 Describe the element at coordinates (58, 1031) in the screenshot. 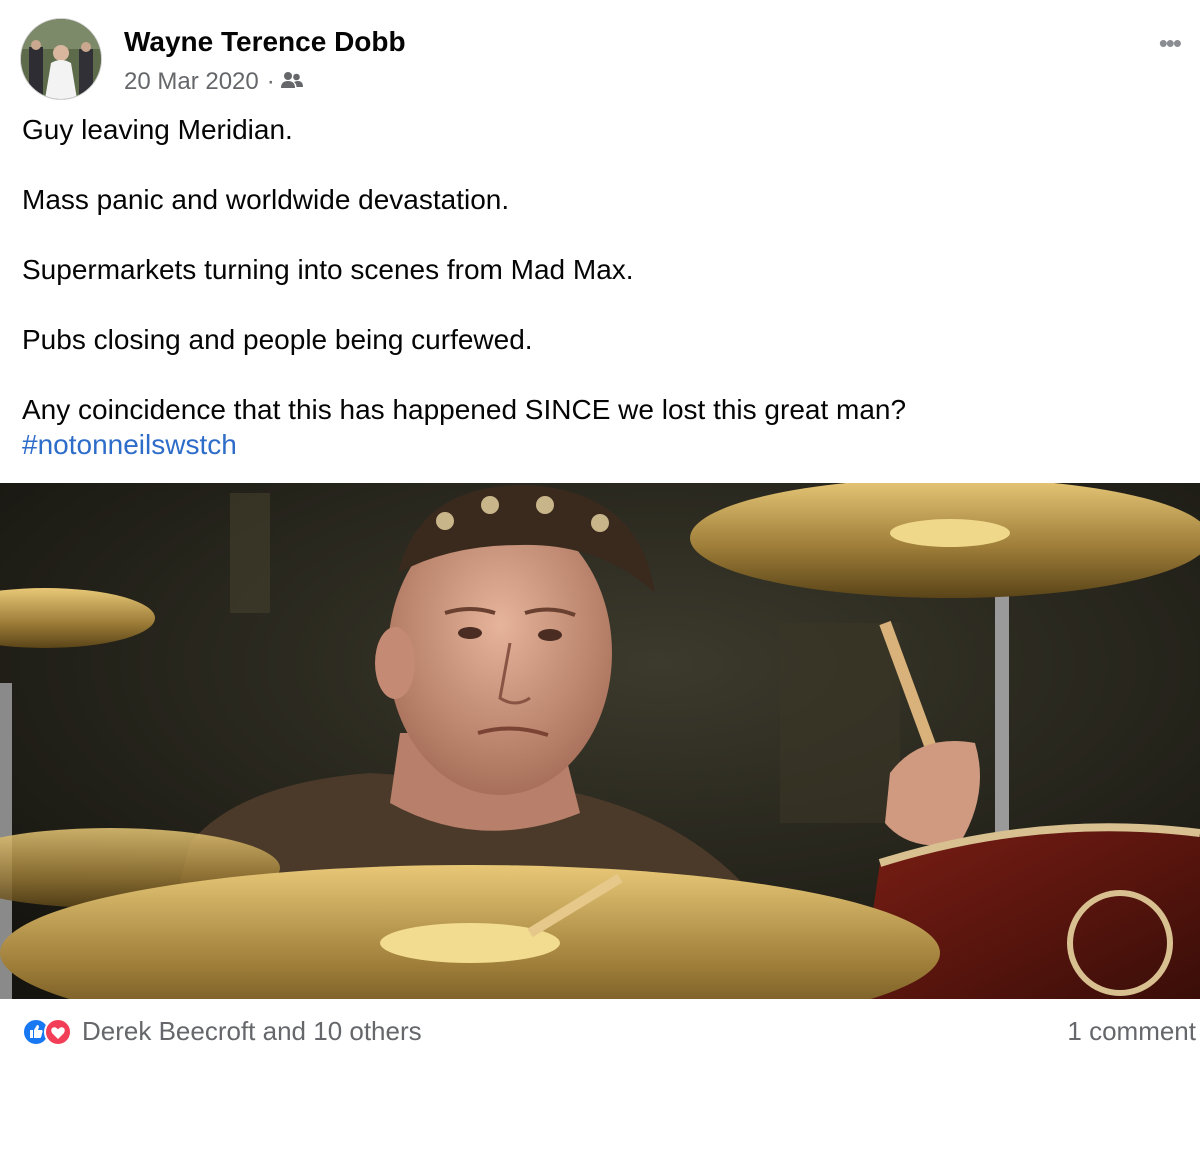

I see `love-icon` at that location.